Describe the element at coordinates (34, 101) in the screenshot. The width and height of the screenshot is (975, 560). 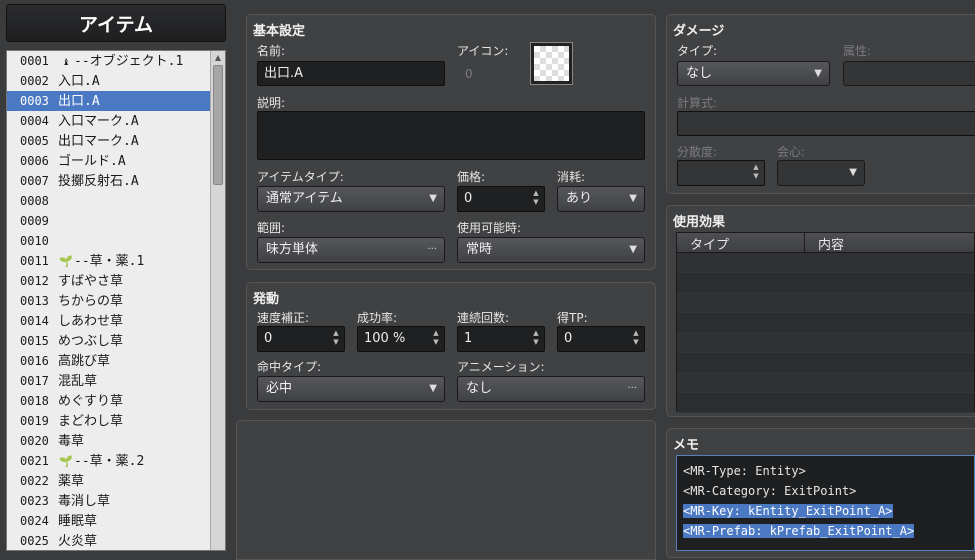
I see `item-number: 0003` at that location.